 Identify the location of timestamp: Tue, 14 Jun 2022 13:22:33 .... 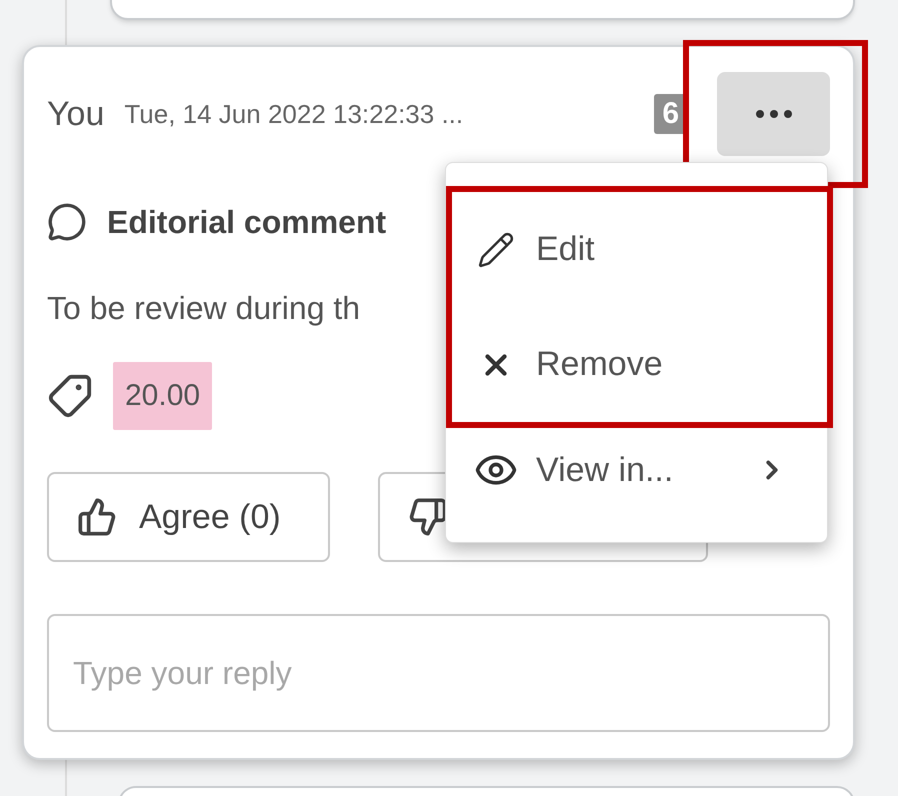
(294, 114).